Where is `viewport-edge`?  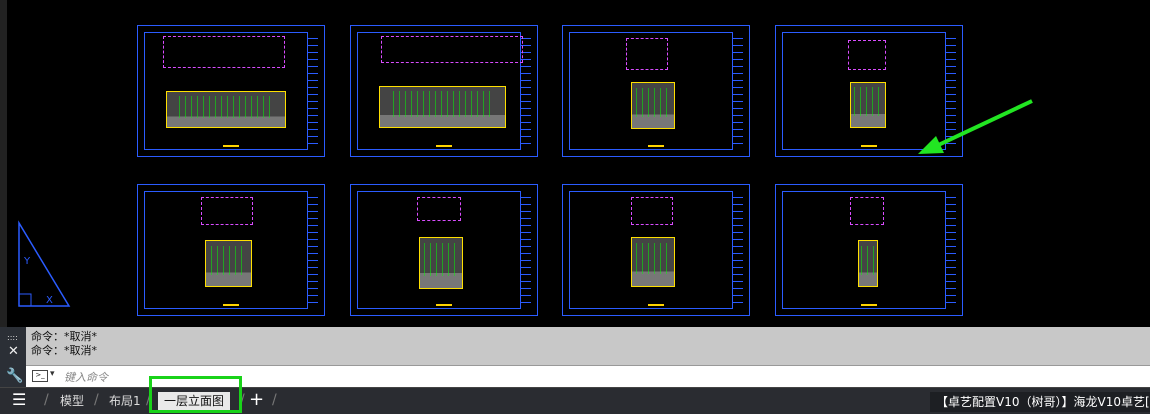
viewport-edge is located at coordinates (3, 163).